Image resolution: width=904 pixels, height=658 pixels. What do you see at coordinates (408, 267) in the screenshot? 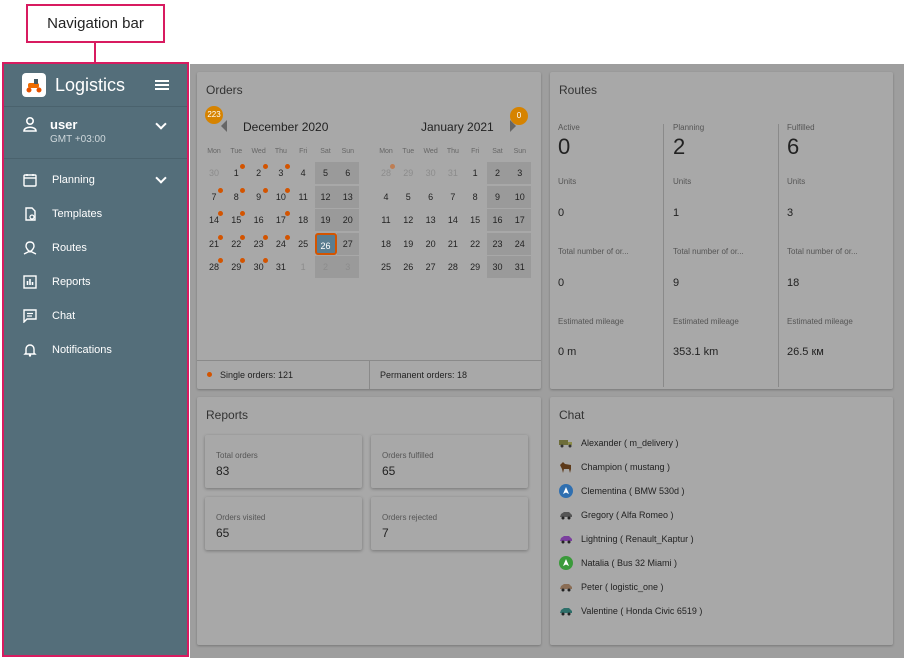
I see `calendar-day: 26` at bounding box center [408, 267].